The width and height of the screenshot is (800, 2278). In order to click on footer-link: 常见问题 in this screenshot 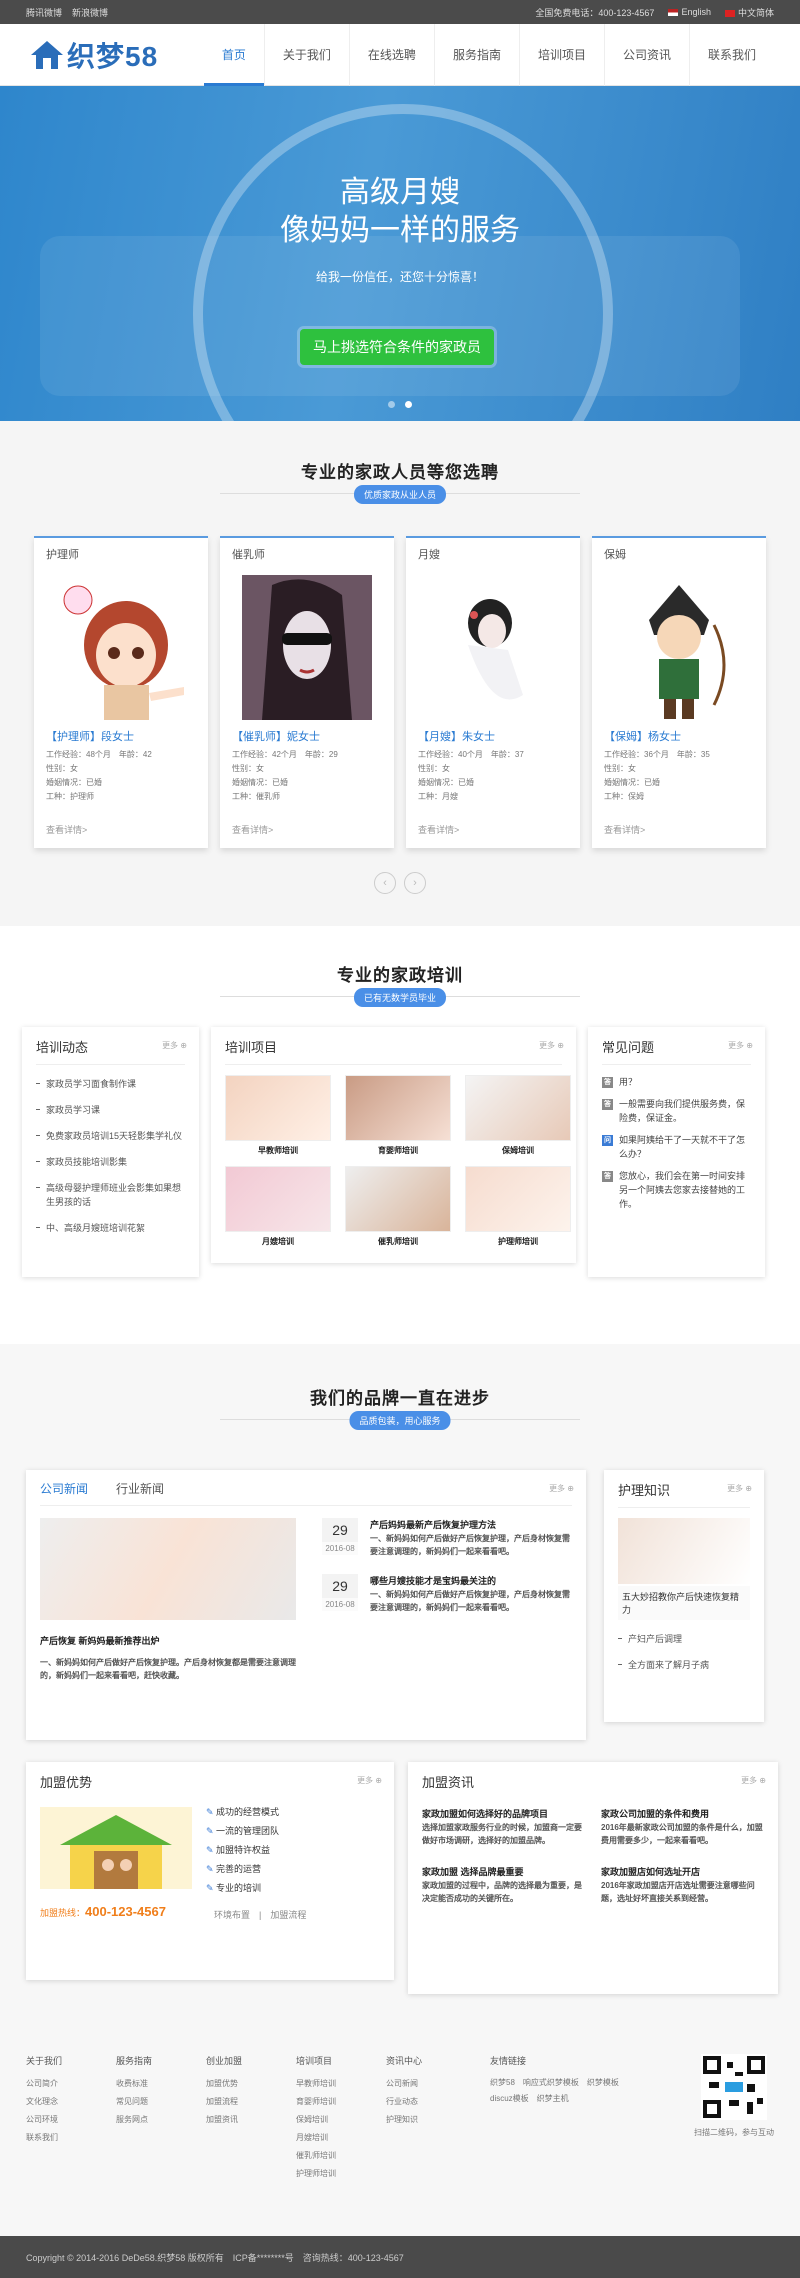, I will do `click(161, 2102)`.